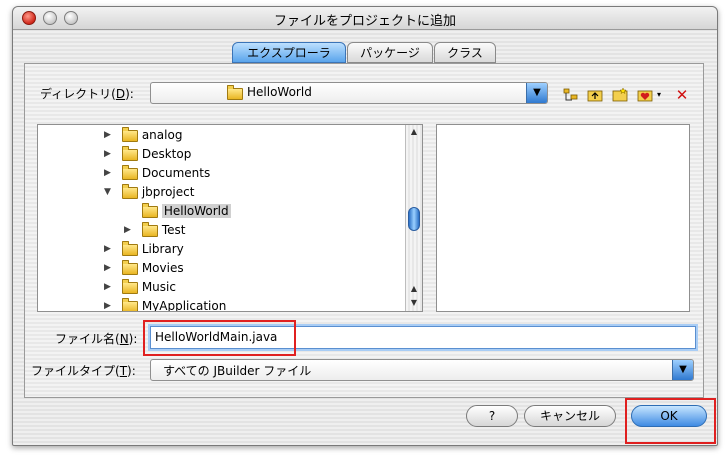 The image size is (728, 457). Describe the element at coordinates (563, 218) in the screenshot. I see `preview-pane` at that location.